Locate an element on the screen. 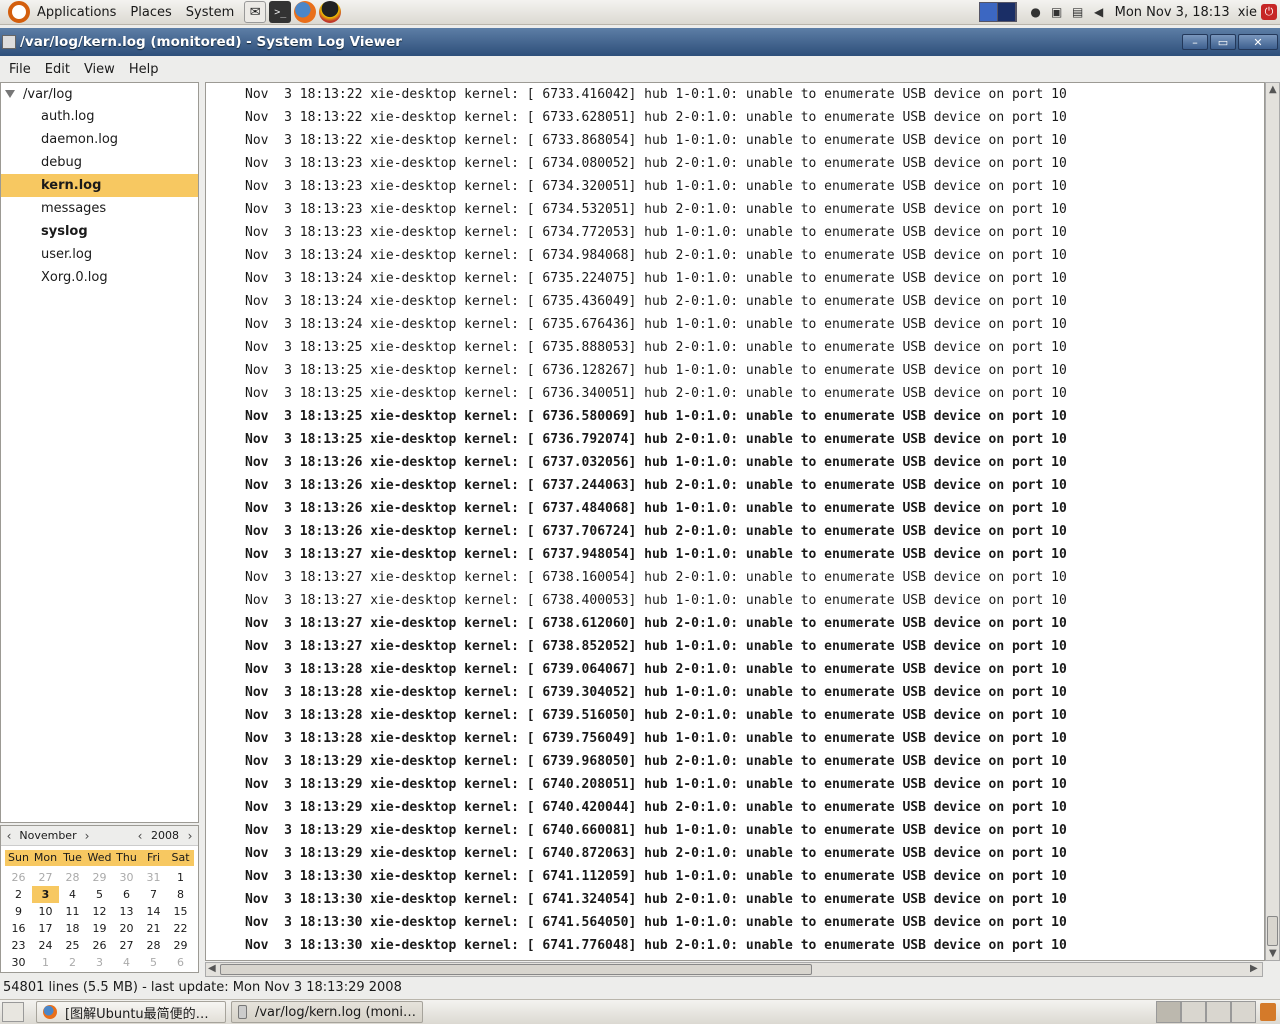  tree-root-var-log: /var/log is located at coordinates (99, 94).